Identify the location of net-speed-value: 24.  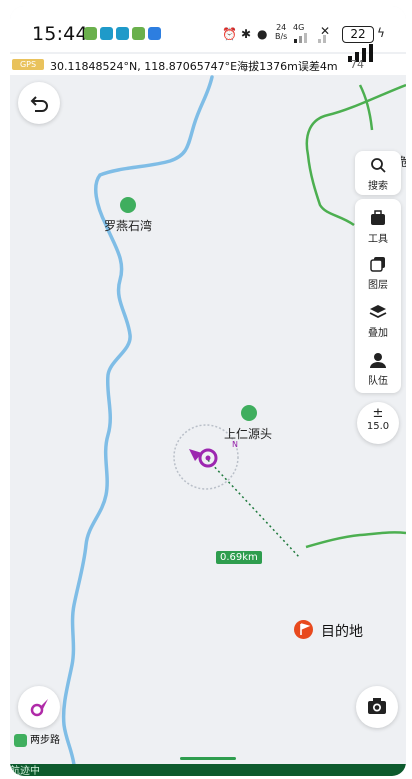
(281, 27).